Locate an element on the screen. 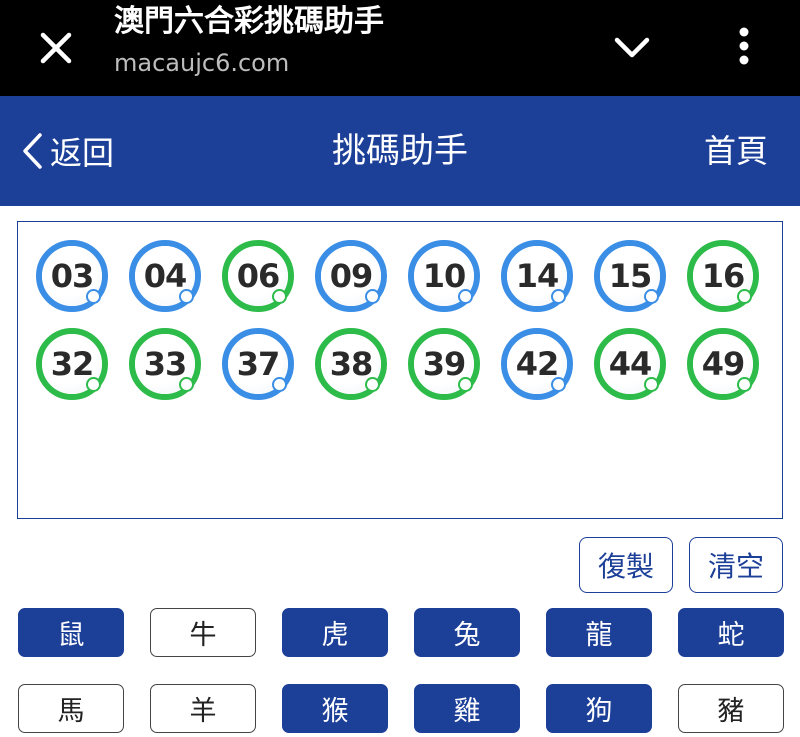 The image size is (800, 737). ball-number: 39 is located at coordinates (444, 364).